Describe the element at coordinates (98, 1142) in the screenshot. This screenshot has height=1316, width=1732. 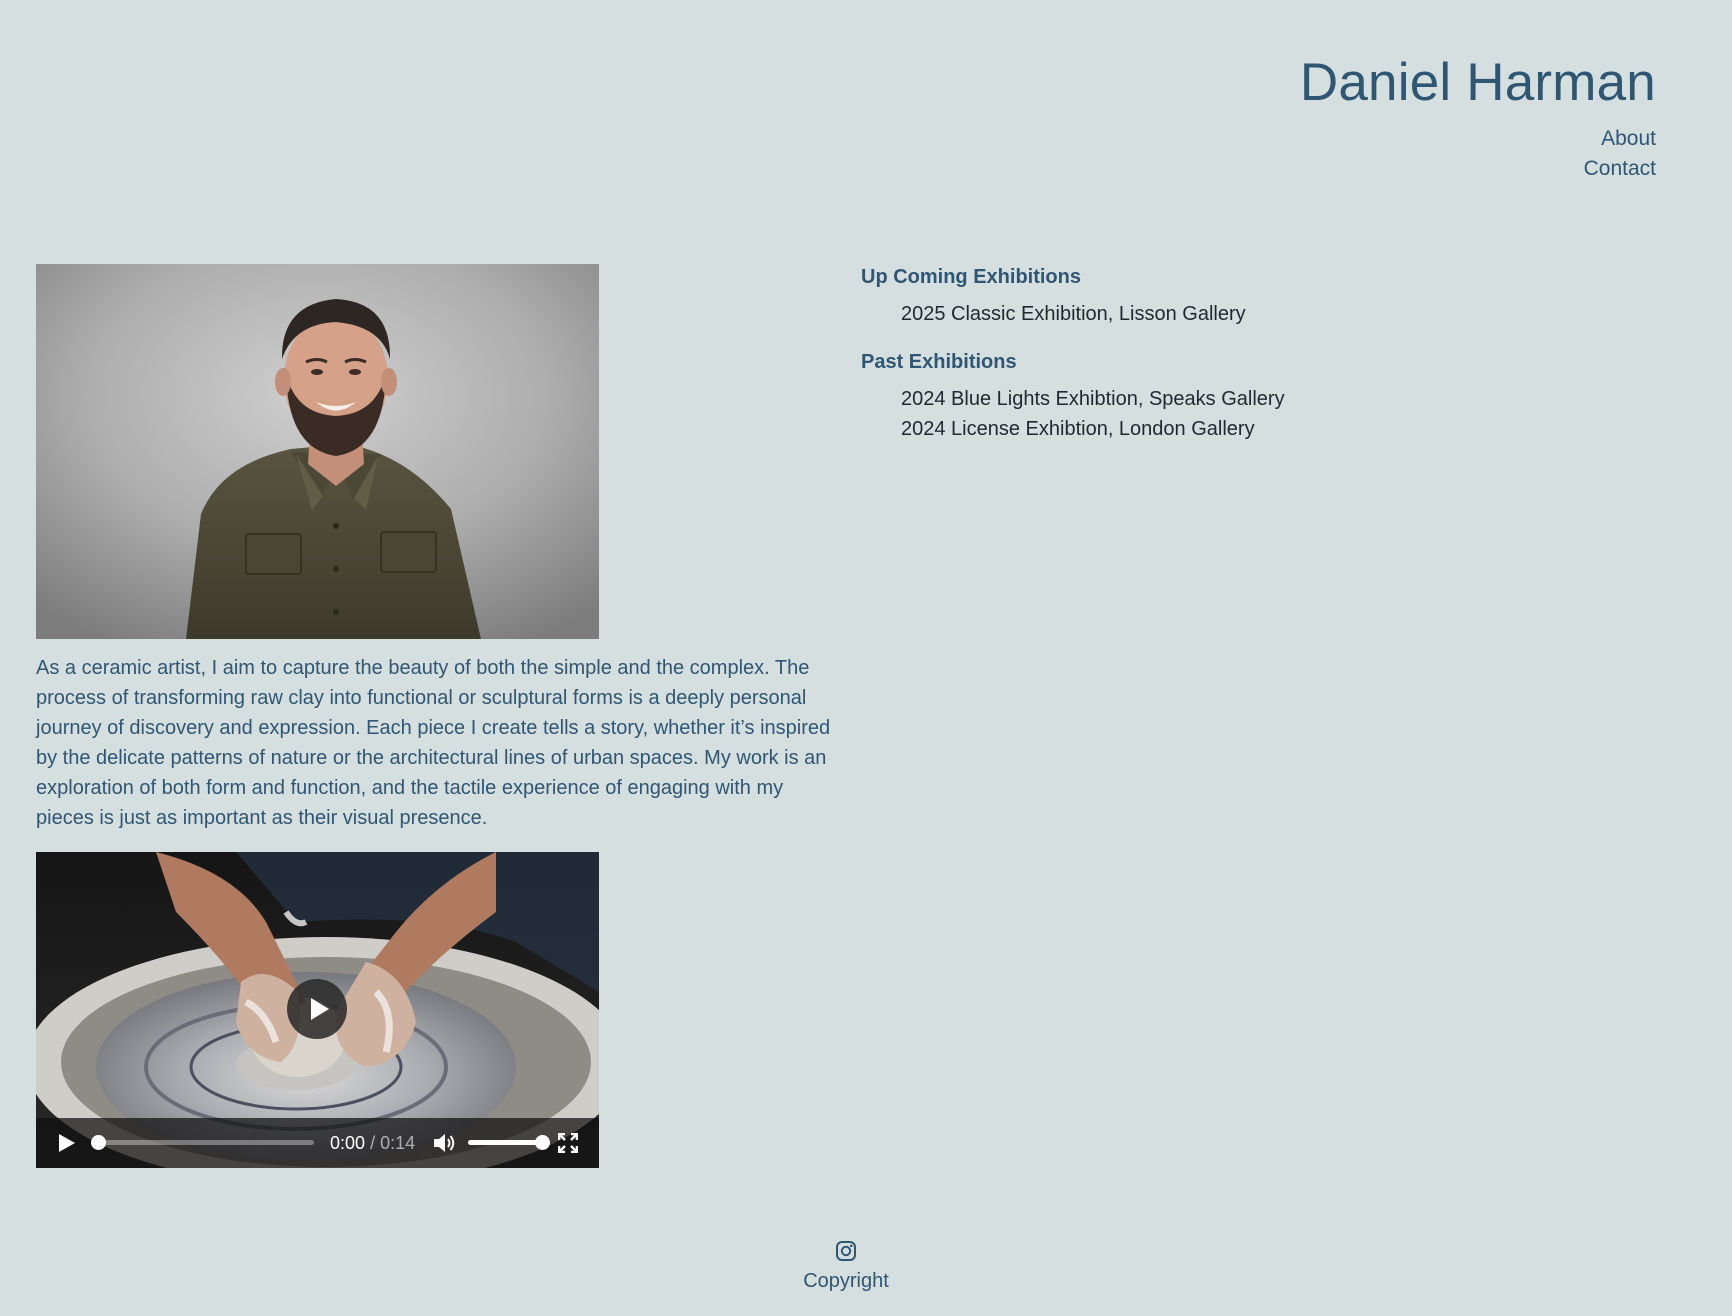
I see `progress-handle` at that location.